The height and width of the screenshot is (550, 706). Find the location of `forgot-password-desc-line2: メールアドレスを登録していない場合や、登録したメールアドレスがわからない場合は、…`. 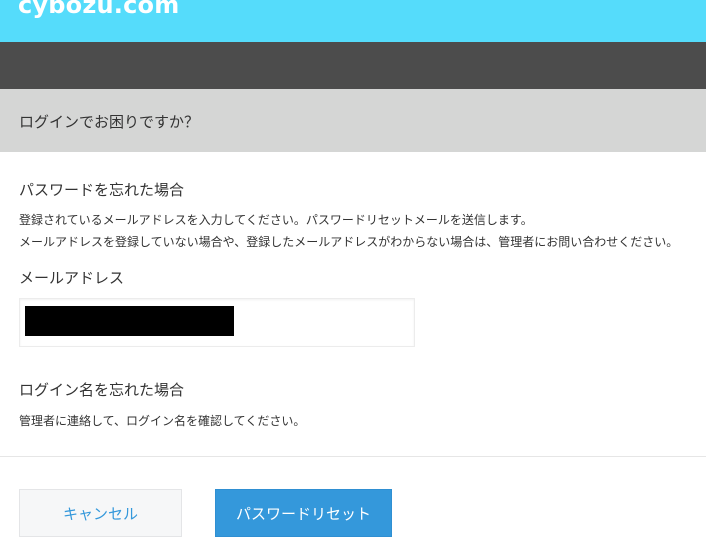

forgot-password-desc-line2: メールアドレスを登録していない場合や、登録したメールアドレスがわからない場合は、… is located at coordinates (349, 242).